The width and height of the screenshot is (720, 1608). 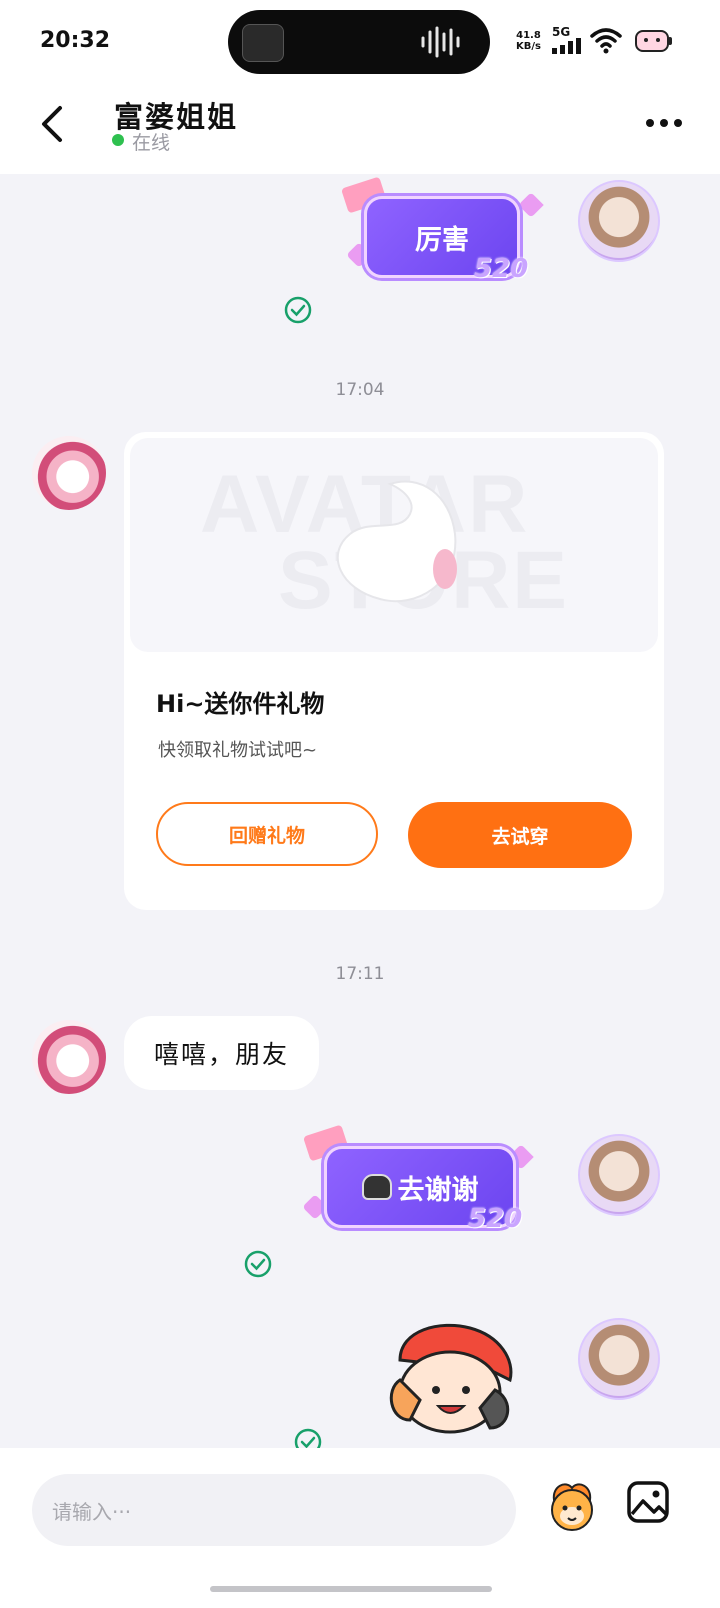 I want to click on timestamp: 17:11, so click(x=360, y=974).